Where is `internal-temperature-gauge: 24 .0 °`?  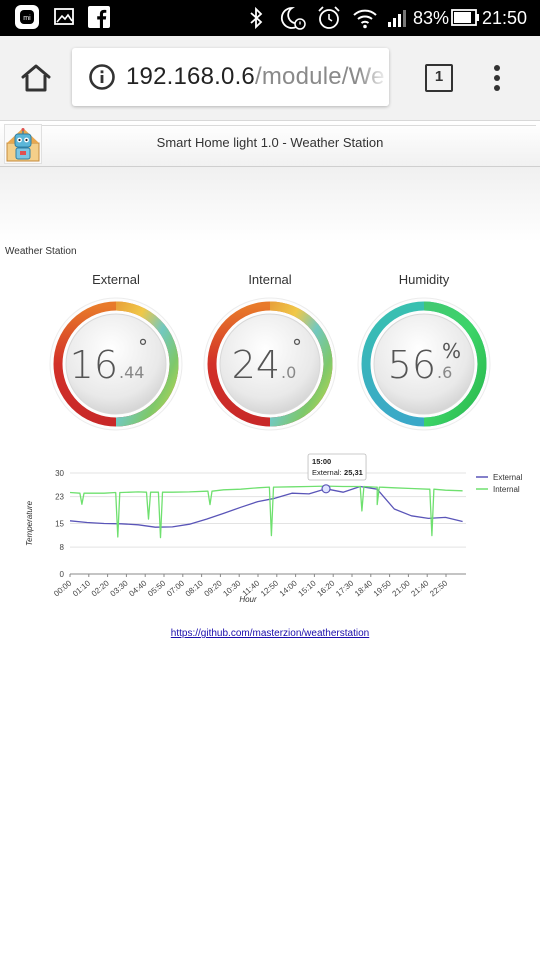
internal-temperature-gauge: 24 .0 ° is located at coordinates (270, 364).